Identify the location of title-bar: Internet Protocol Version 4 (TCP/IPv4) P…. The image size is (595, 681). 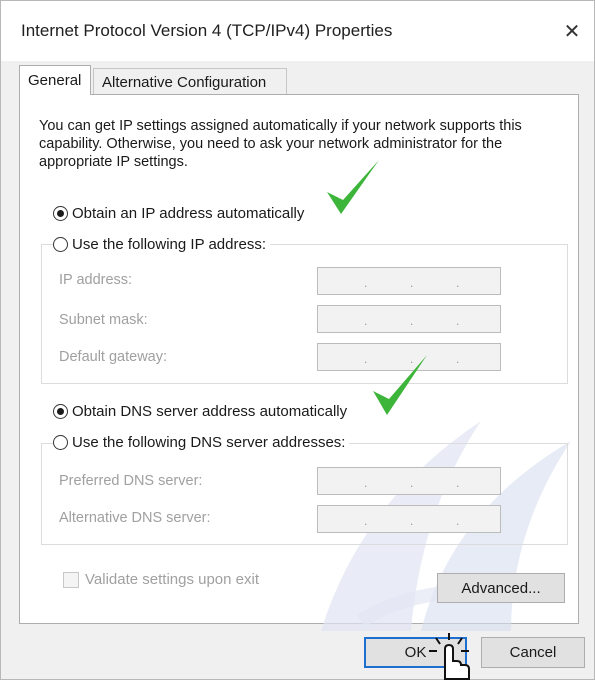
(297, 31).